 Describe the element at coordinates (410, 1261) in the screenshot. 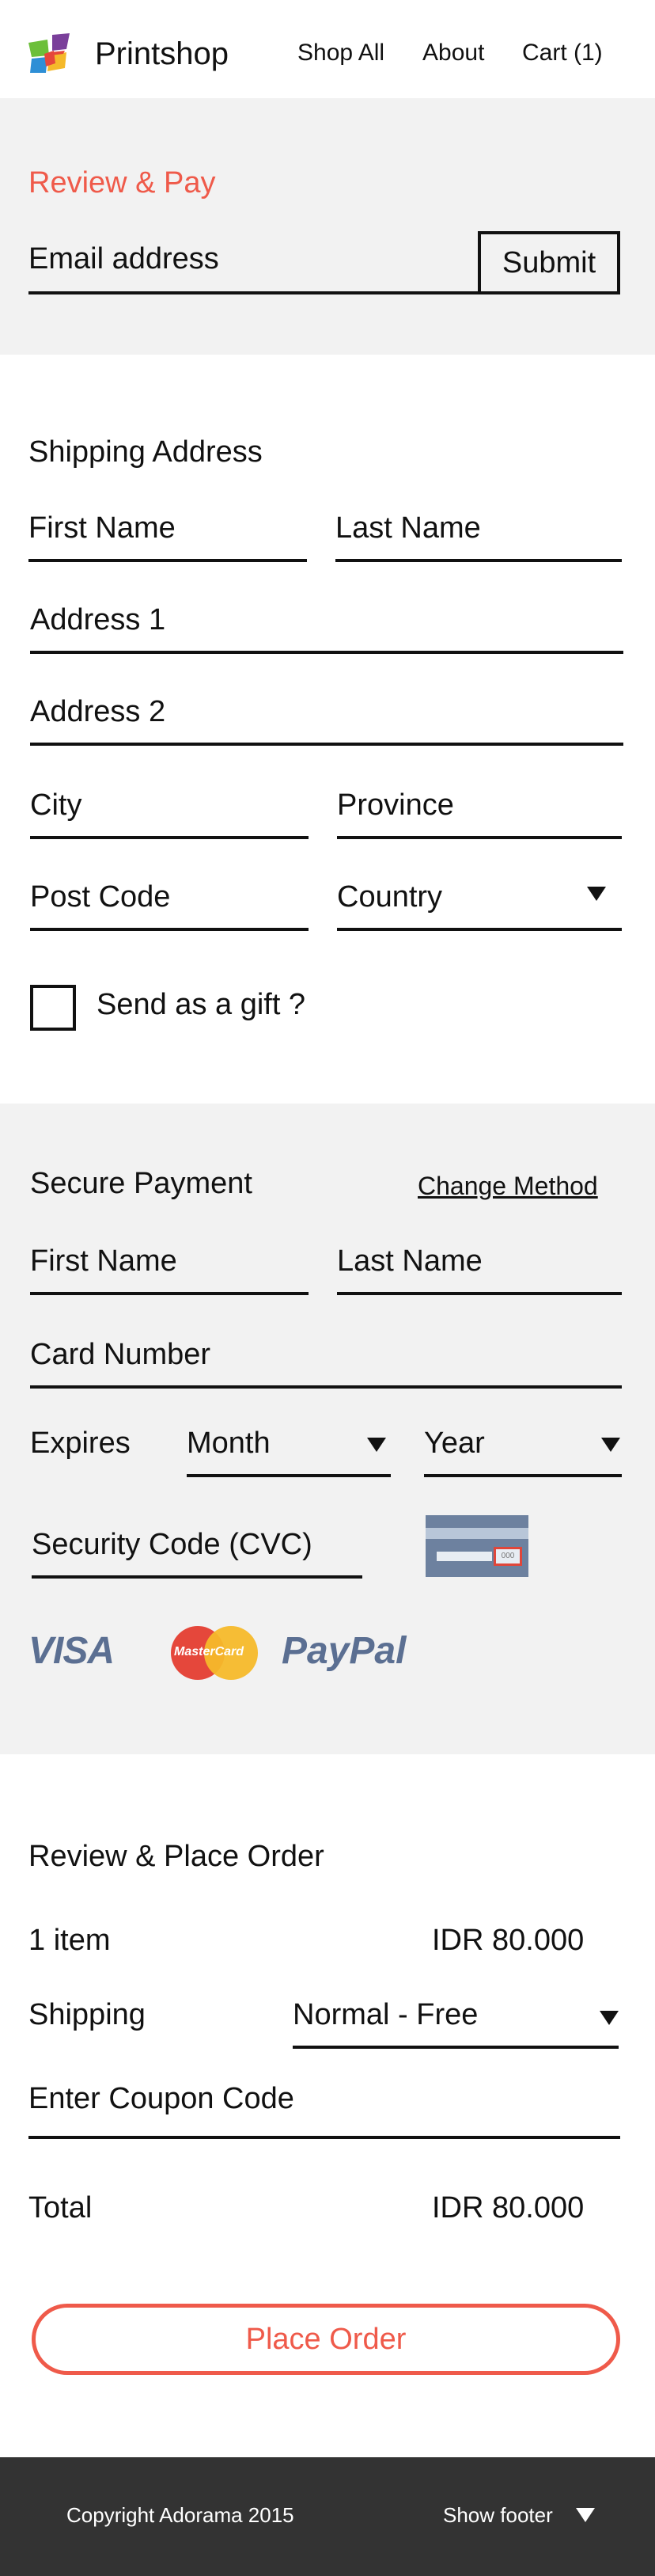

I see `payment-last-name-input: Last Name` at that location.